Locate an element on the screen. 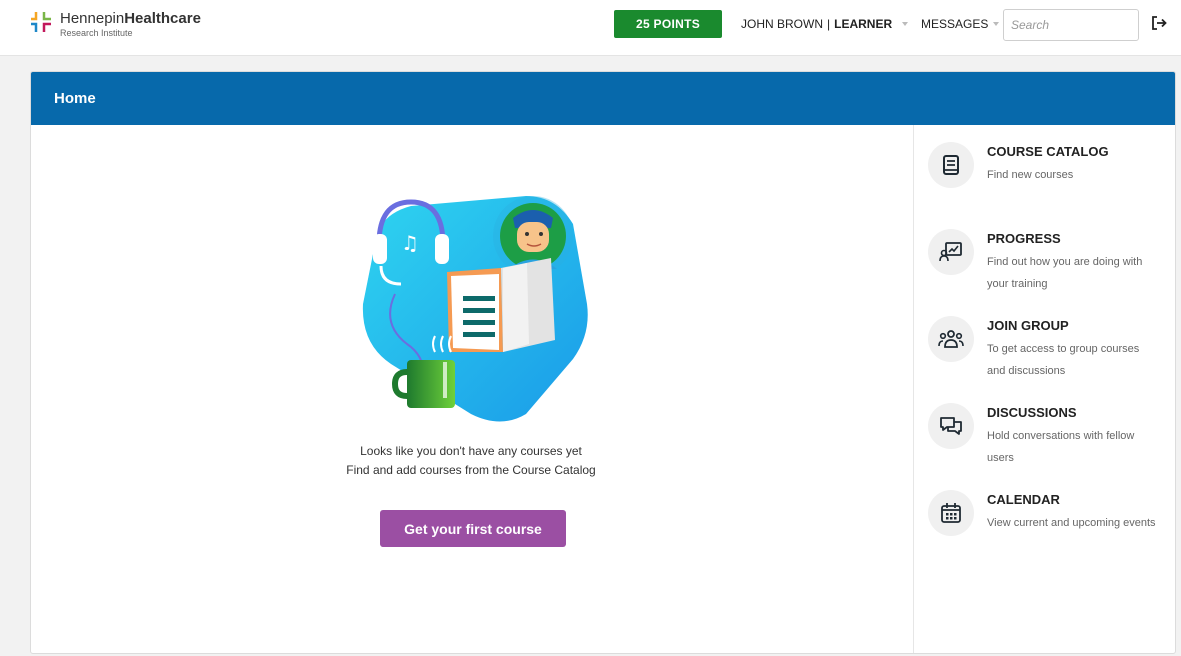 This screenshot has width=1181, height=656. messages-label: MESSAGES is located at coordinates (955, 24).